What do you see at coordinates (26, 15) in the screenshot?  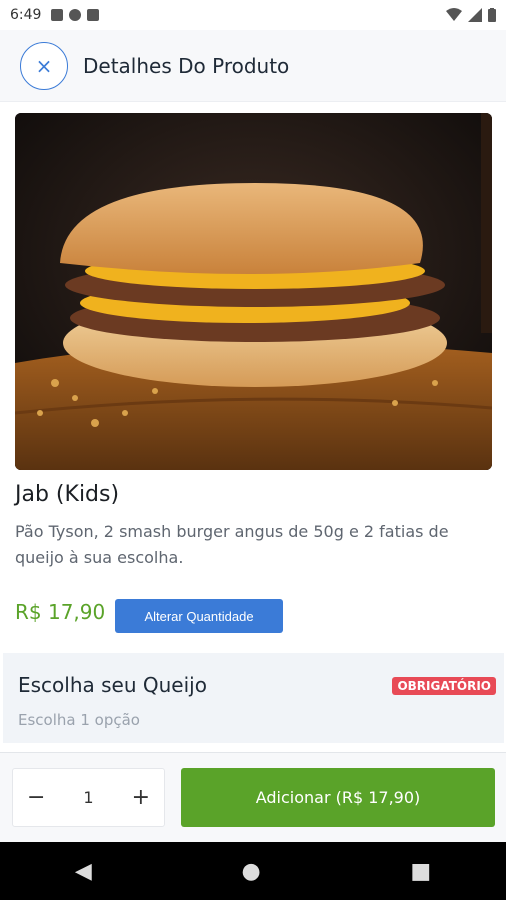 I see `status-time: 6:49` at bounding box center [26, 15].